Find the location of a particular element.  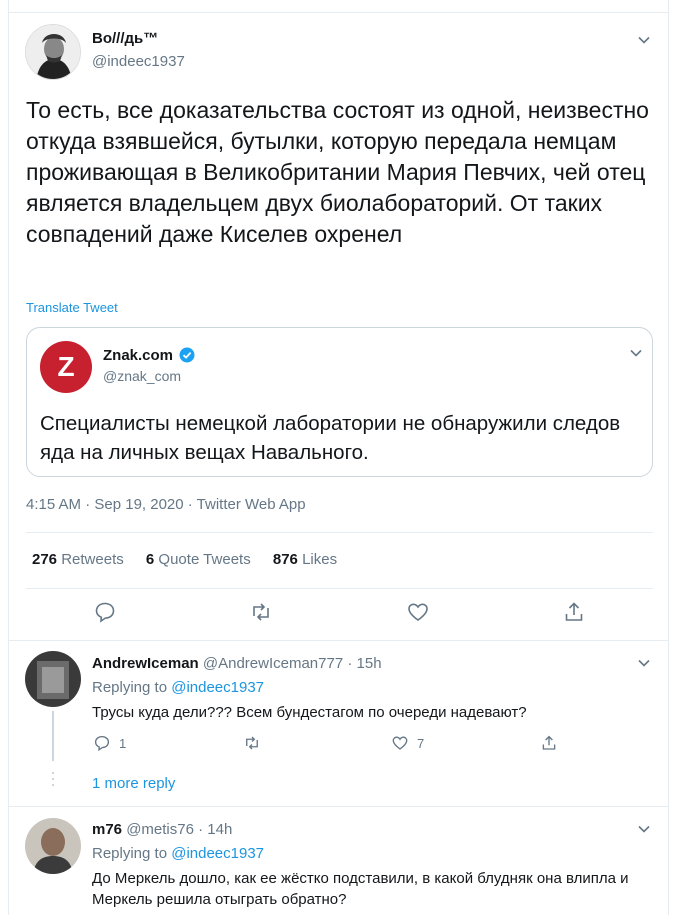

verified-badge-icon is located at coordinates (187, 355).